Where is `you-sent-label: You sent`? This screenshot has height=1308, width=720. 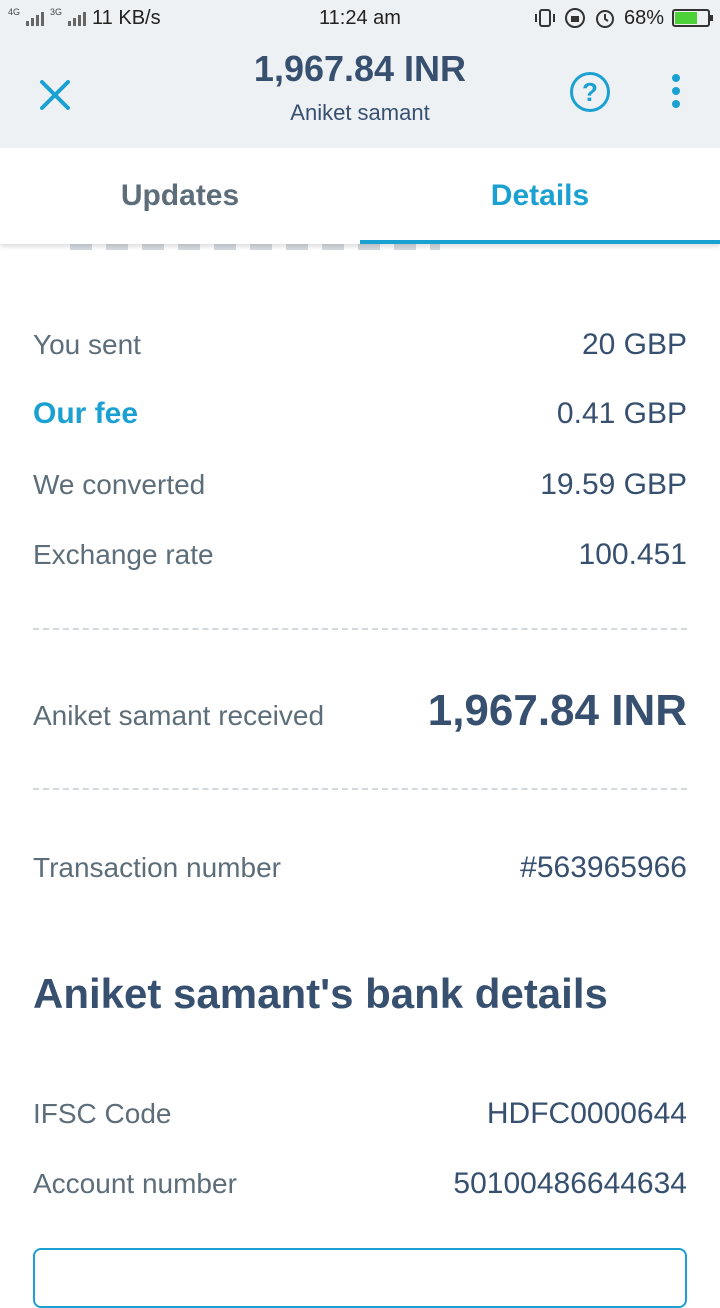 you-sent-label: You sent is located at coordinates (87, 344).